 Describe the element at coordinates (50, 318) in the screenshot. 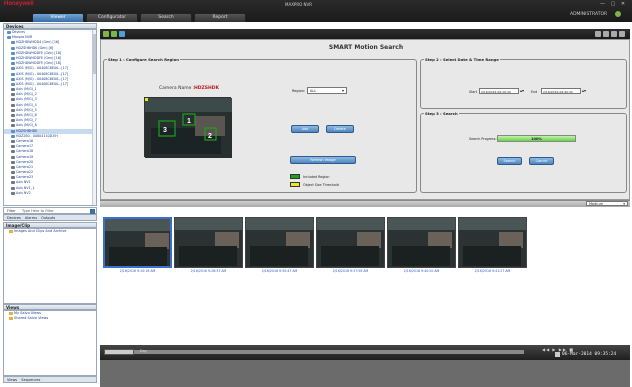

I see `views-item-shared-salvo: Shared Salvo Views` at that location.